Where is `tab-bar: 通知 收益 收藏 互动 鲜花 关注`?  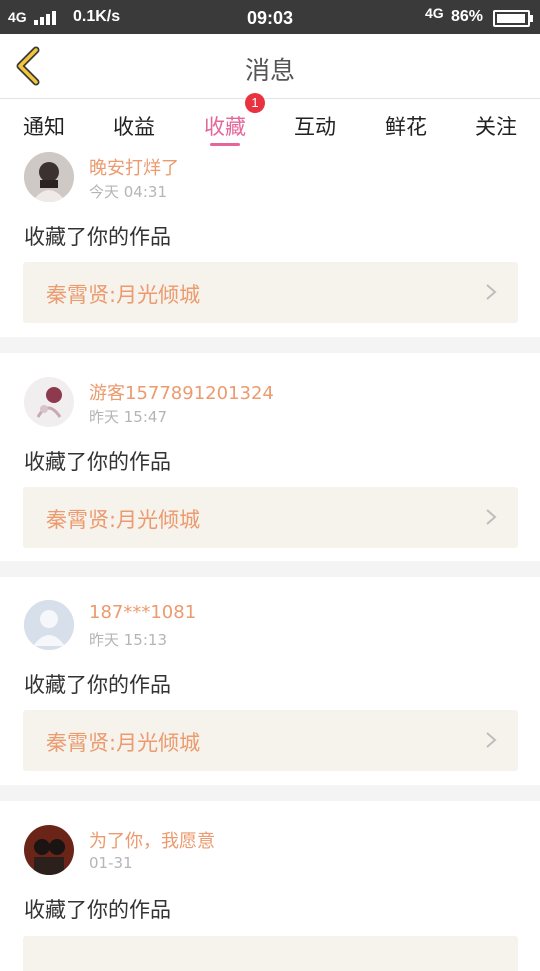
tab-bar: 通知 收益 收藏 互动 鲜花 关注 is located at coordinates (270, 125).